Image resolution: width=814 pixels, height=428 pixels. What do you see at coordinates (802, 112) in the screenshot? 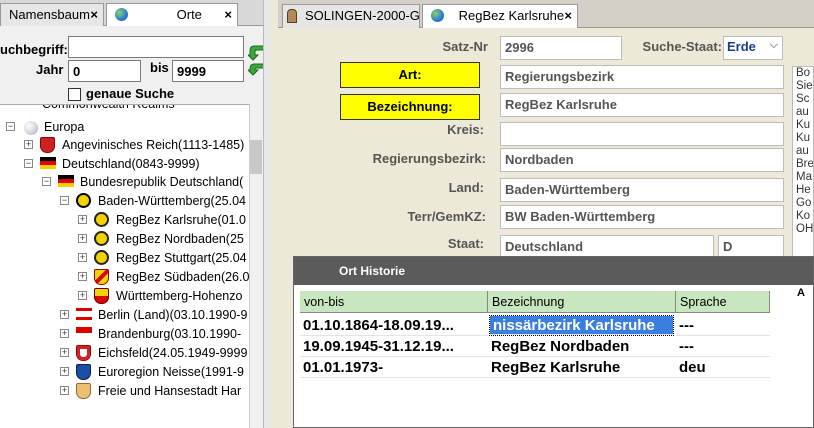
I see `side-list-item: au` at bounding box center [802, 112].